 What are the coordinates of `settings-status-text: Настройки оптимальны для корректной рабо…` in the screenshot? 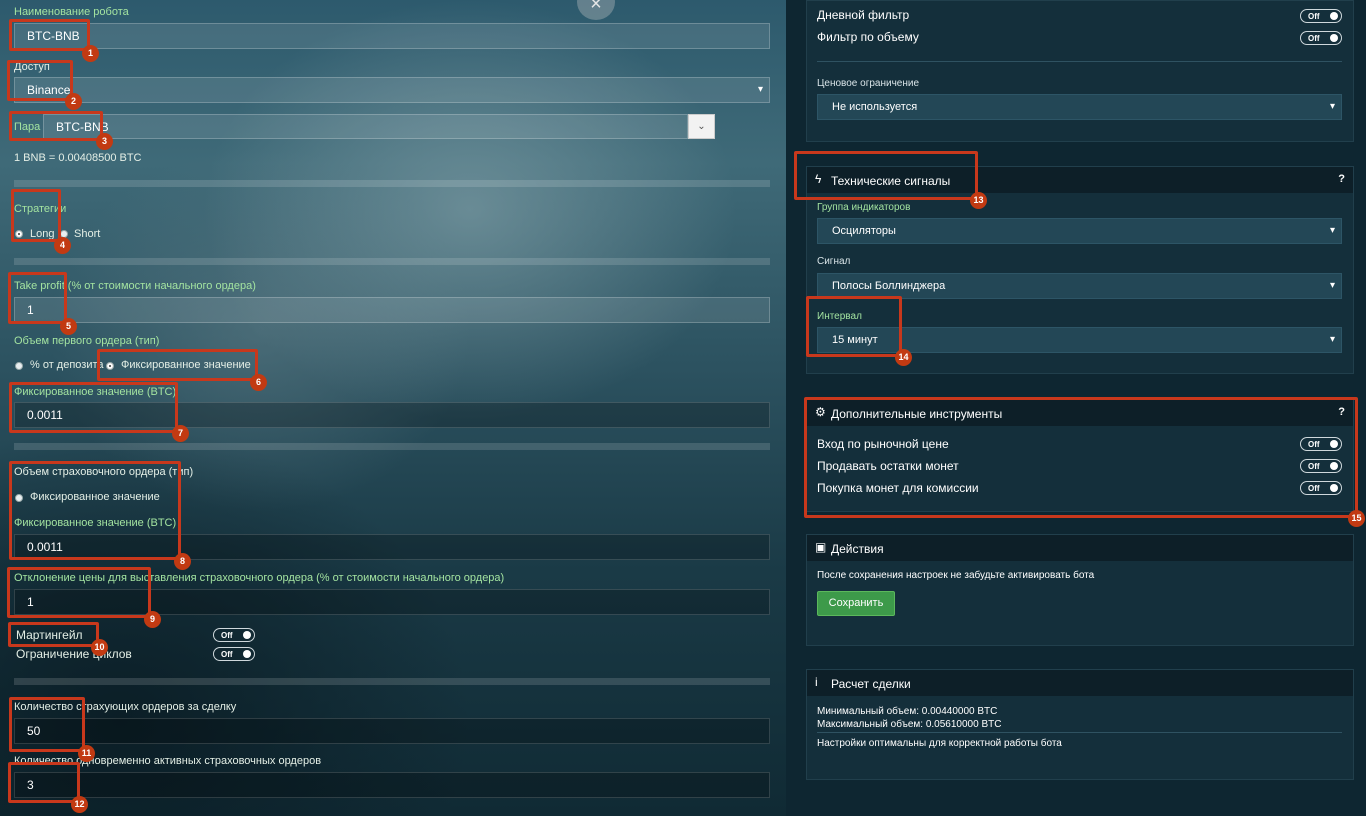 It's located at (939, 743).